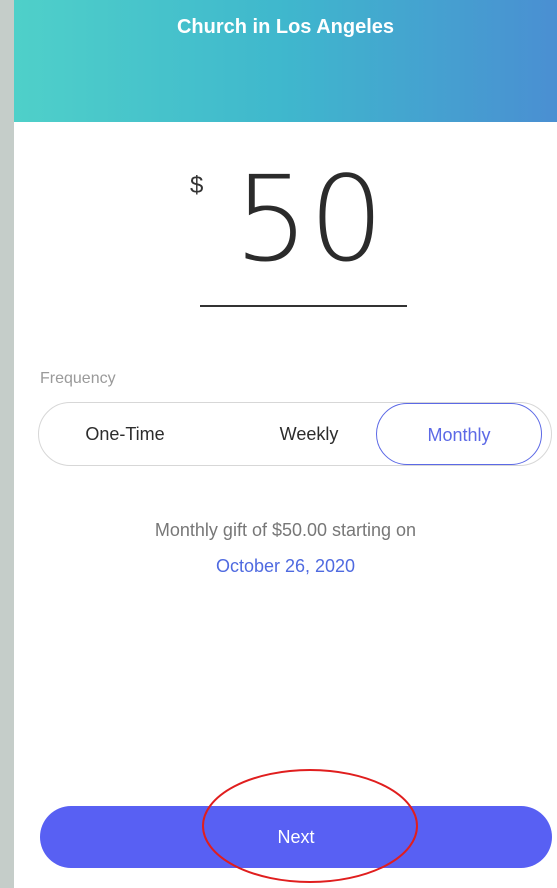  What do you see at coordinates (296, 837) in the screenshot?
I see `next-button: Next` at bounding box center [296, 837].